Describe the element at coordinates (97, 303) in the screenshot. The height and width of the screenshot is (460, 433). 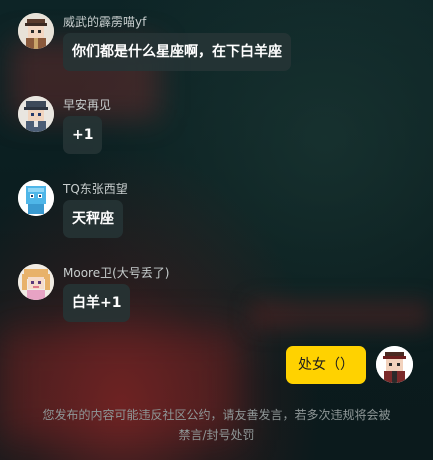
I see `message-bubble: 白羊+1` at that location.